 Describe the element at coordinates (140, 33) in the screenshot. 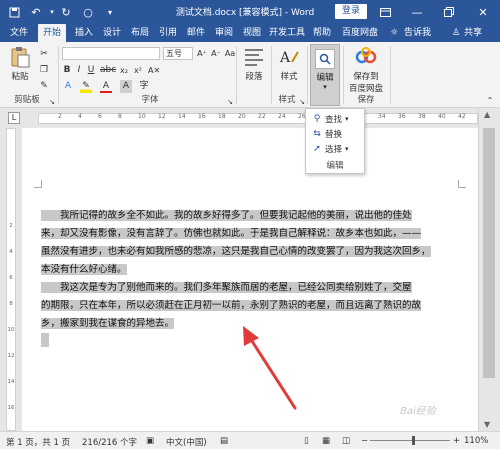

I see `tab-layout: 布局` at that location.